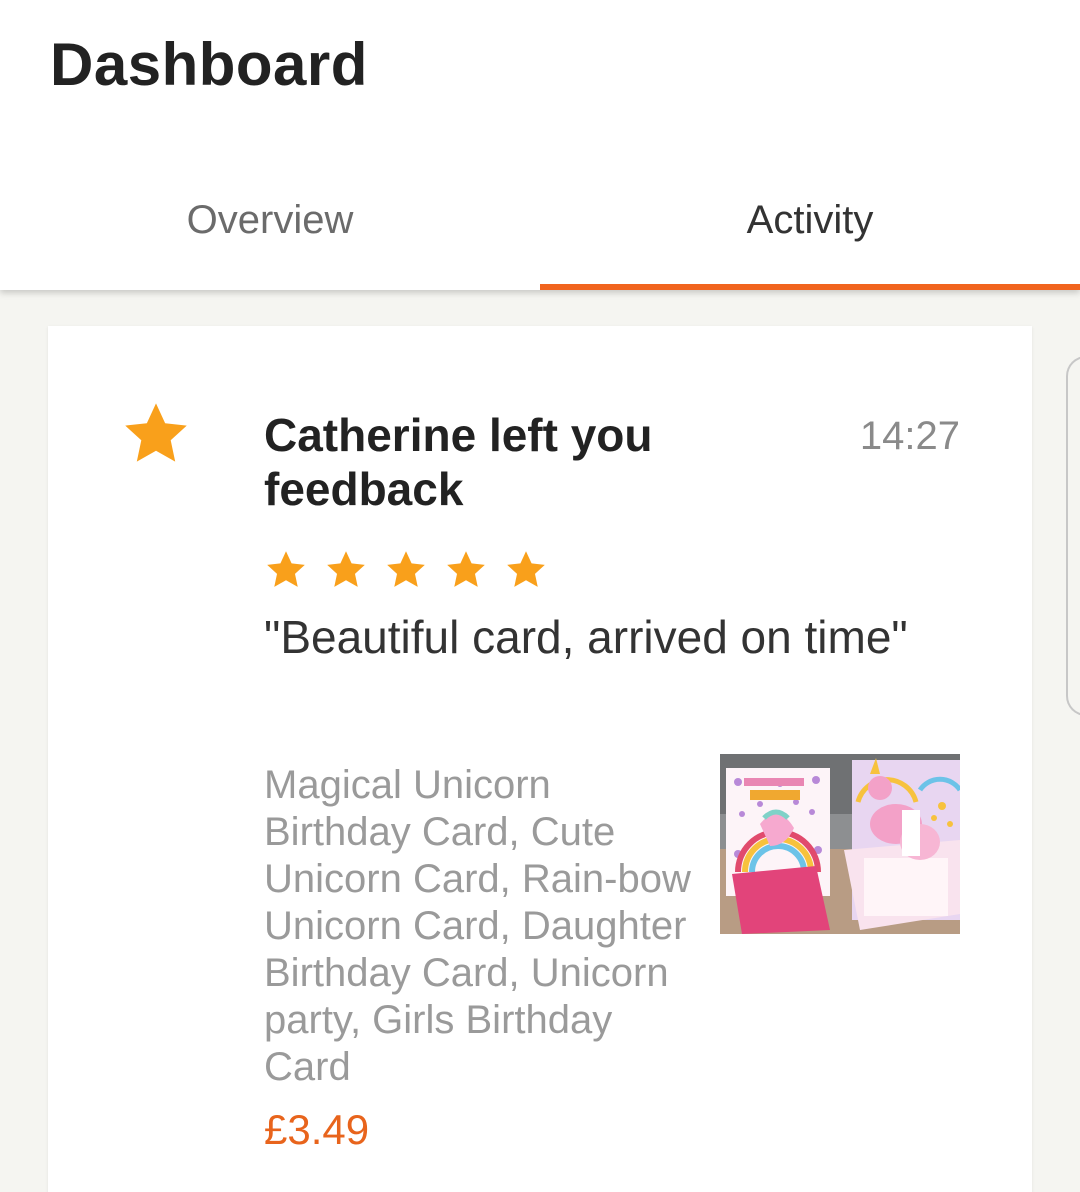 The image size is (1080, 1192). What do you see at coordinates (270, 220) in the screenshot?
I see `tab-overview-label: Overview` at bounding box center [270, 220].